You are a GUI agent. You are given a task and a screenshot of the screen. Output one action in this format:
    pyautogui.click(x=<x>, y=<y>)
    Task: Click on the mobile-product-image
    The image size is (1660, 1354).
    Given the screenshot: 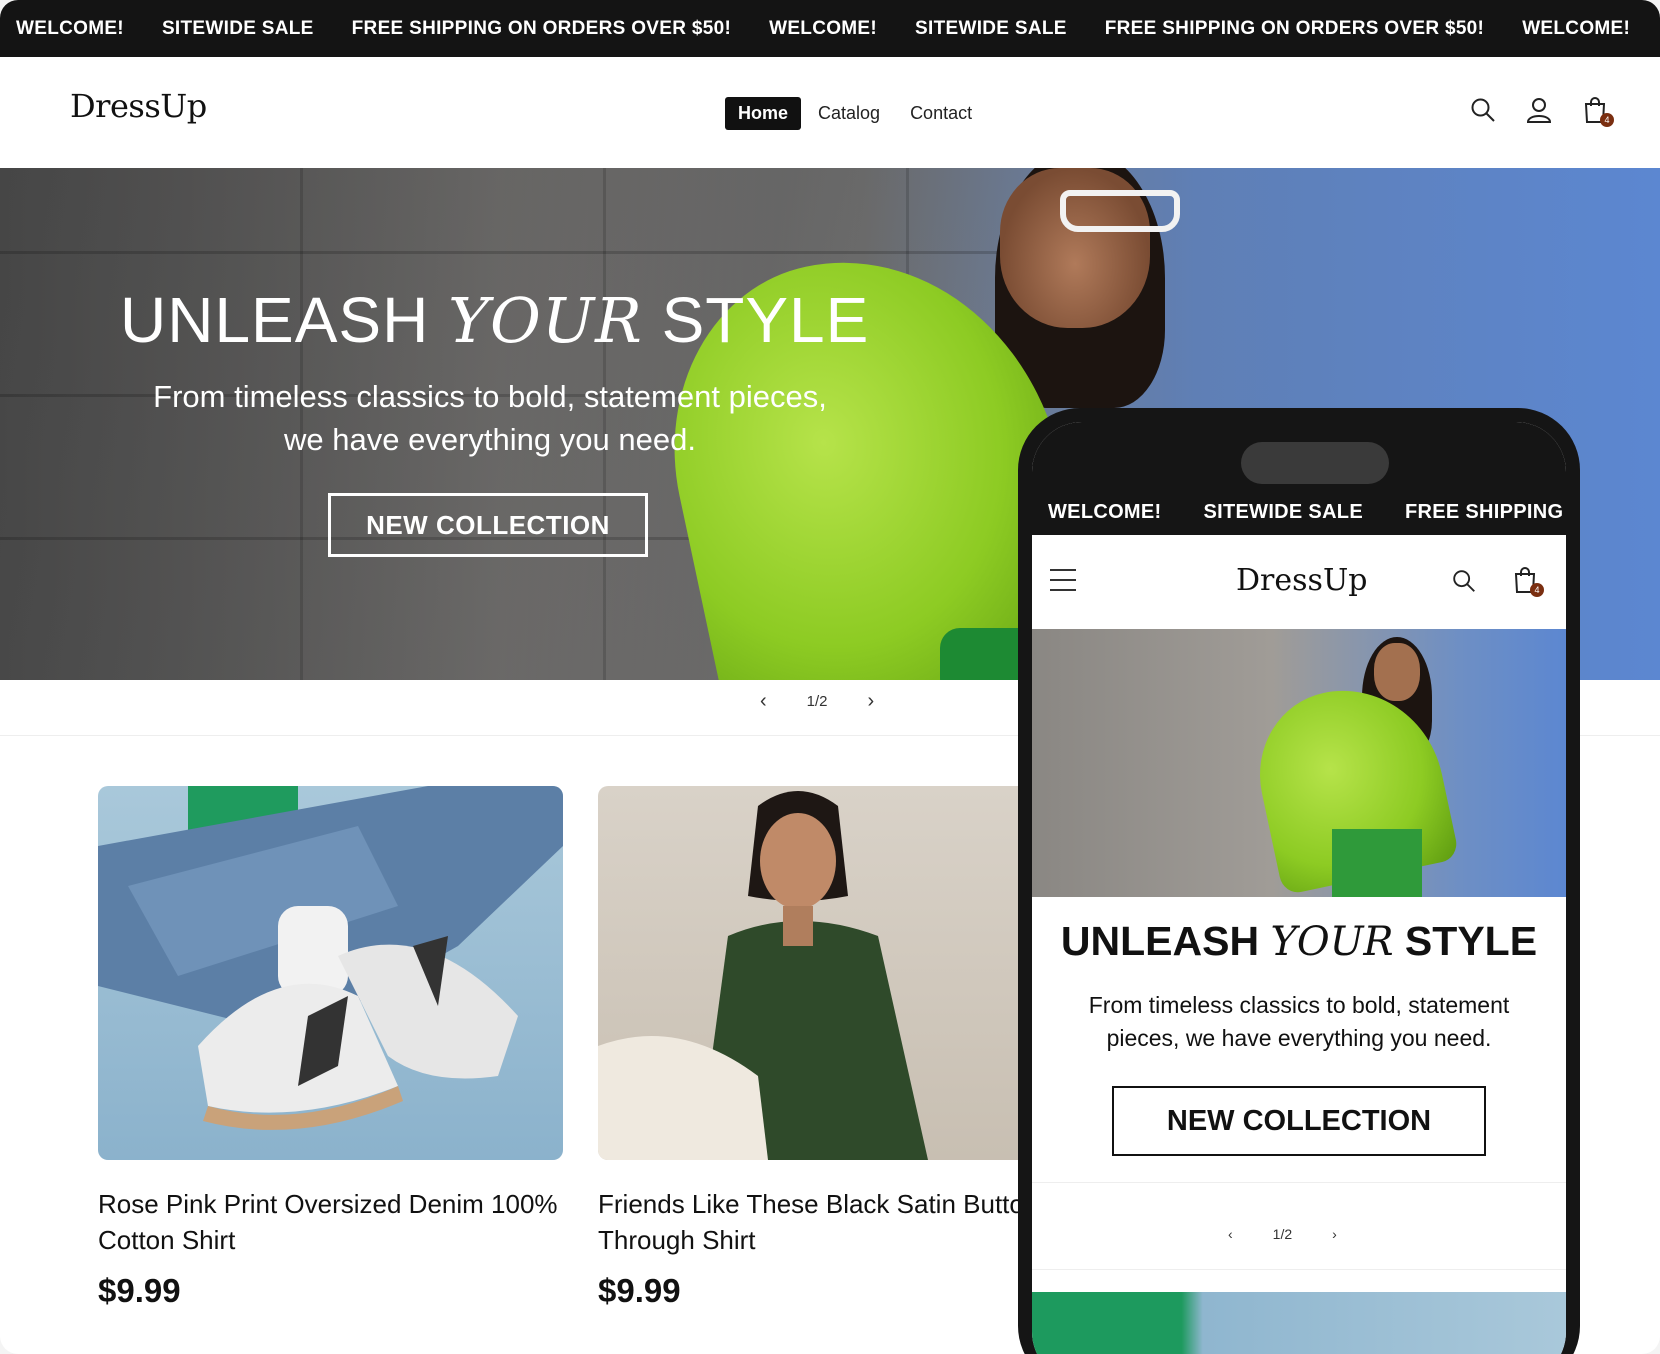 What is the action you would take?
    pyautogui.click(x=1299, y=1323)
    